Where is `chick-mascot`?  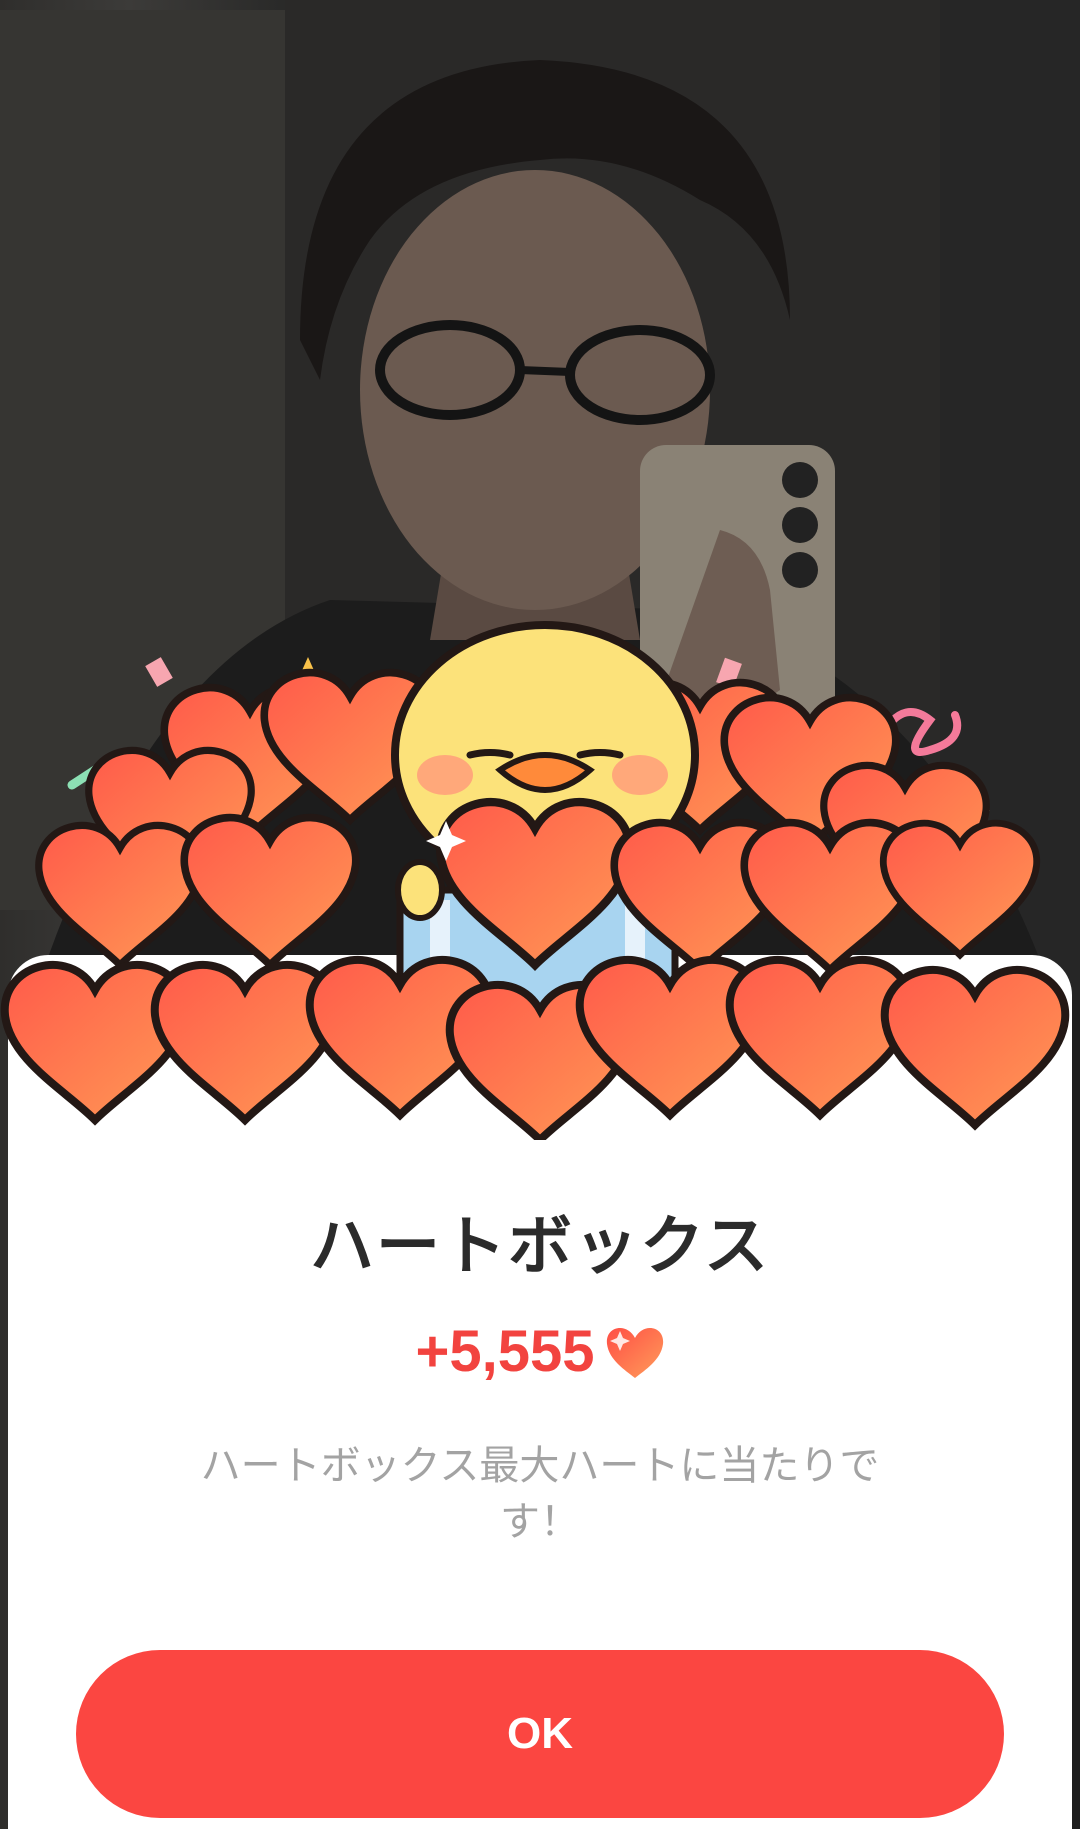
chick-mascot is located at coordinates (545, 817).